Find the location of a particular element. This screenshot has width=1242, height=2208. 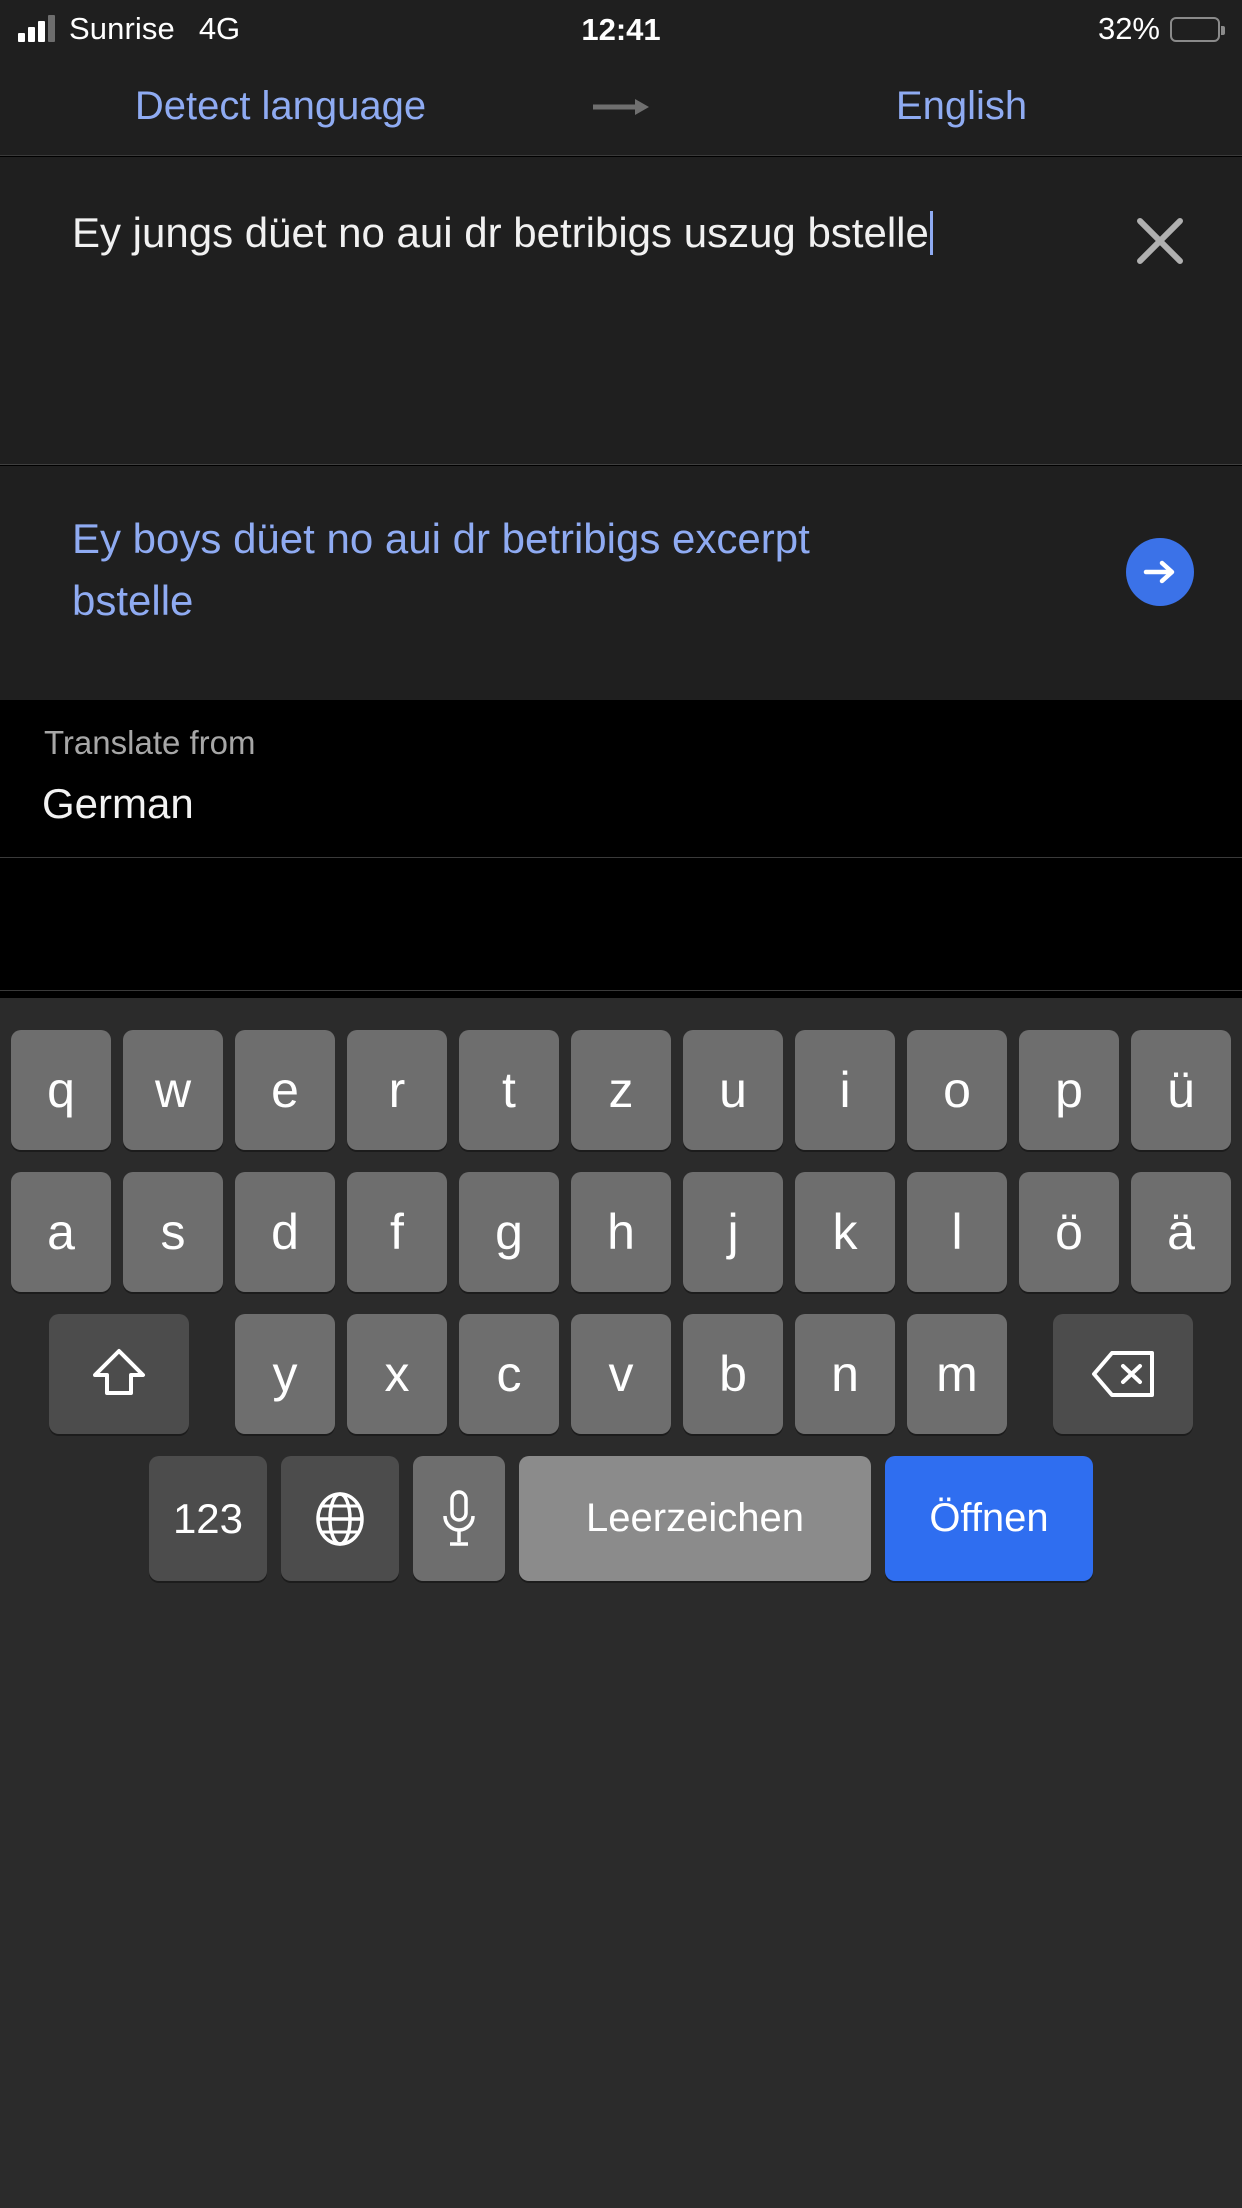

key-l: l is located at coordinates (957, 1232).